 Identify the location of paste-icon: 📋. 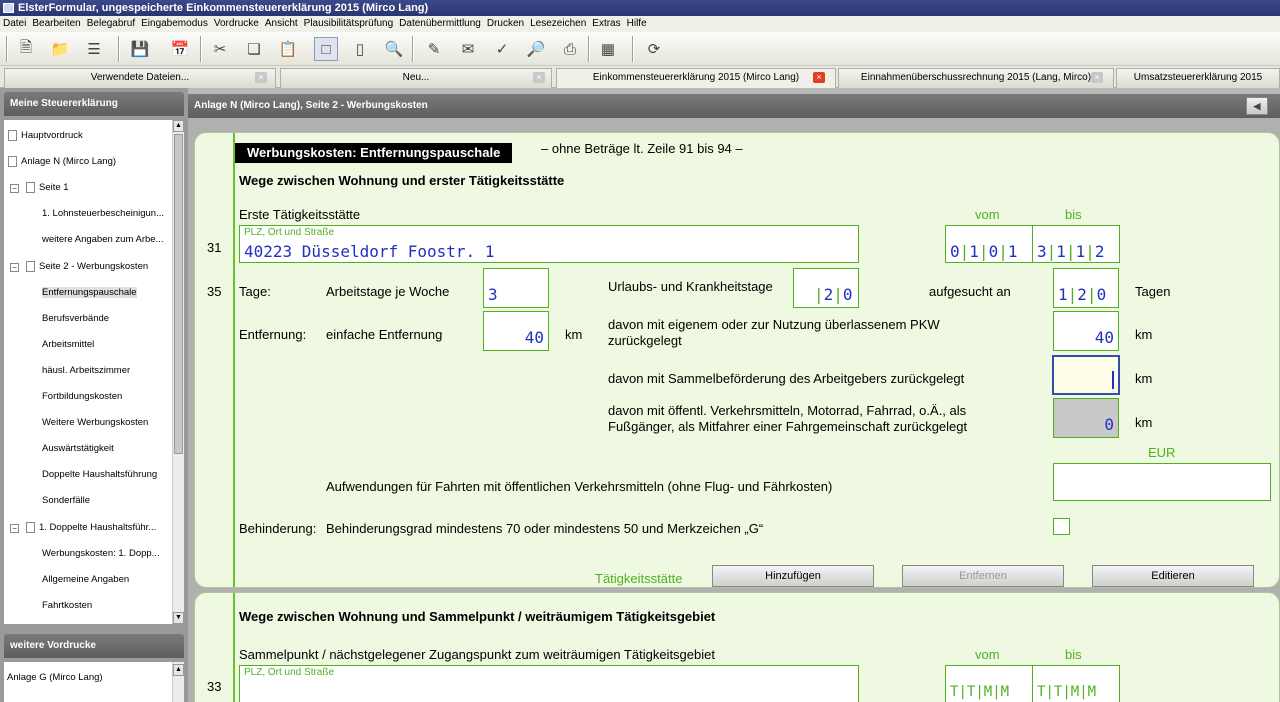
(288, 49).